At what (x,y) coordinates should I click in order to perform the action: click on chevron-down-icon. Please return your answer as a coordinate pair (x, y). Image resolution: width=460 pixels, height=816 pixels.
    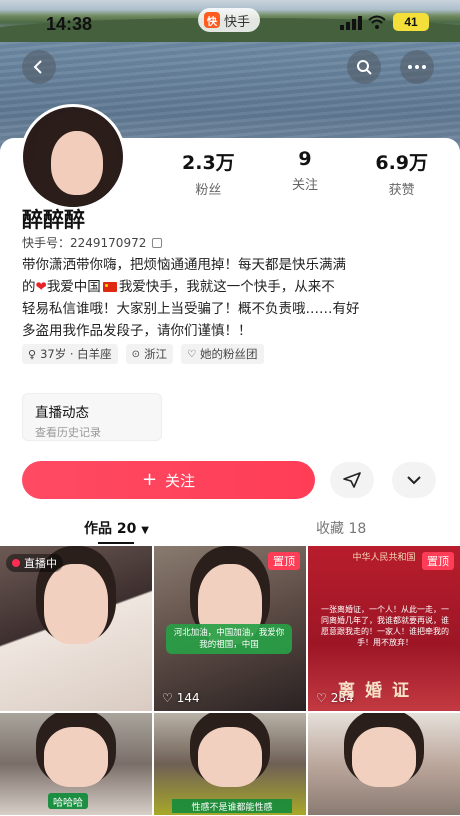
    Looking at the image, I should click on (414, 480).